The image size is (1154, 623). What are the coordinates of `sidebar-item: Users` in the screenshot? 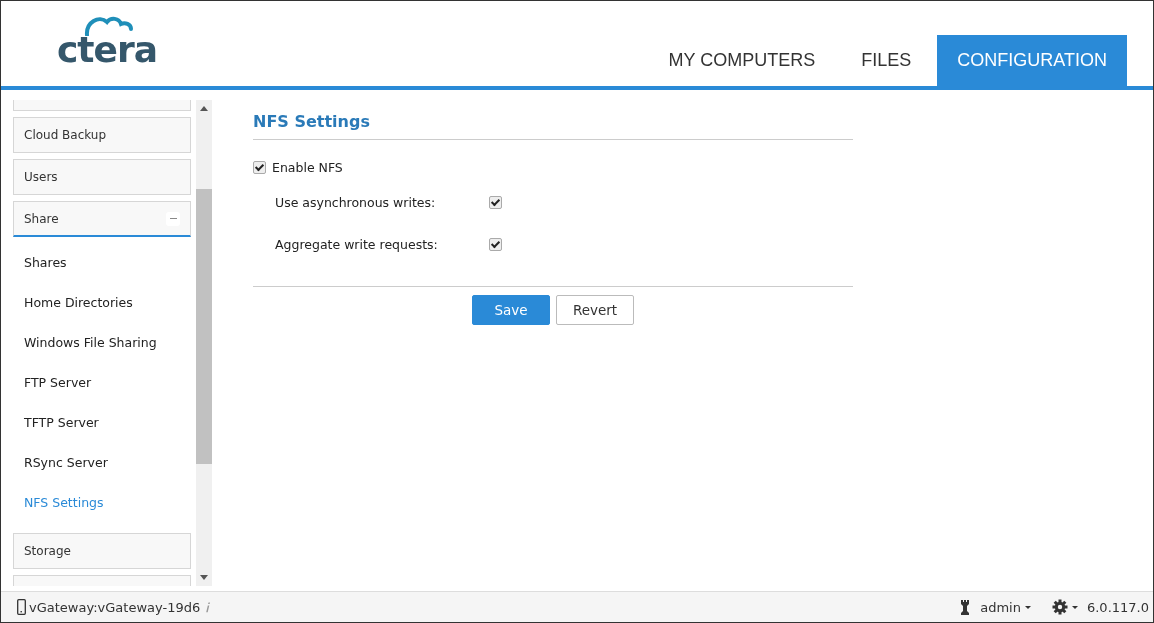 It's located at (102, 177).